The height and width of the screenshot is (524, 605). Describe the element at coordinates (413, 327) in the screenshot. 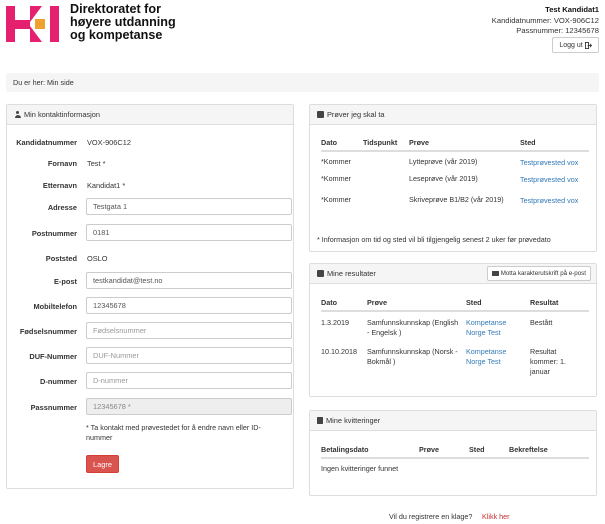

I see `results-cell-test: Samfunnskunnskap (English - Engelsk )` at that location.